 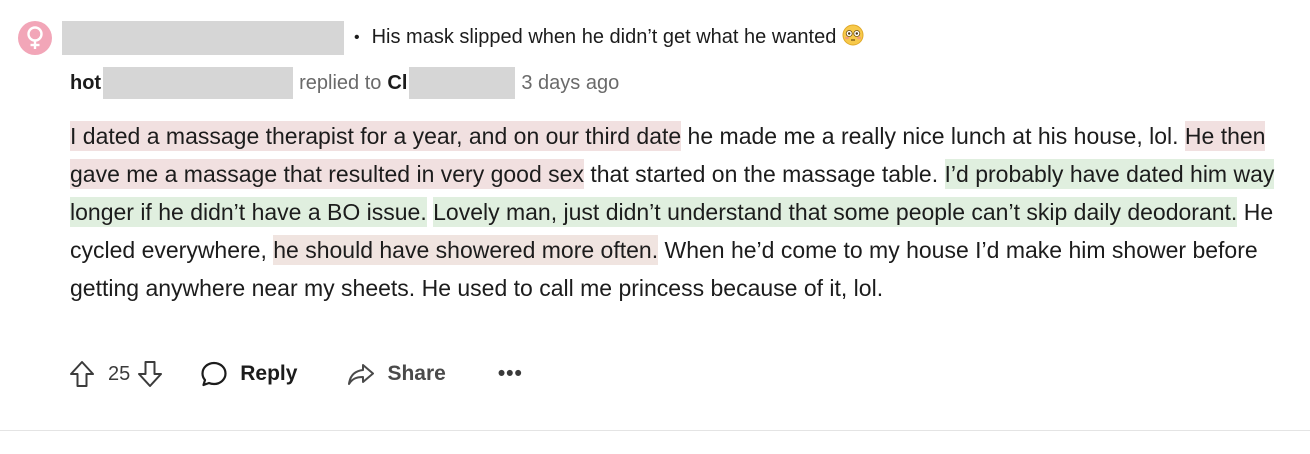 What do you see at coordinates (203, 38) in the screenshot?
I see `redacted-parent-username` at bounding box center [203, 38].